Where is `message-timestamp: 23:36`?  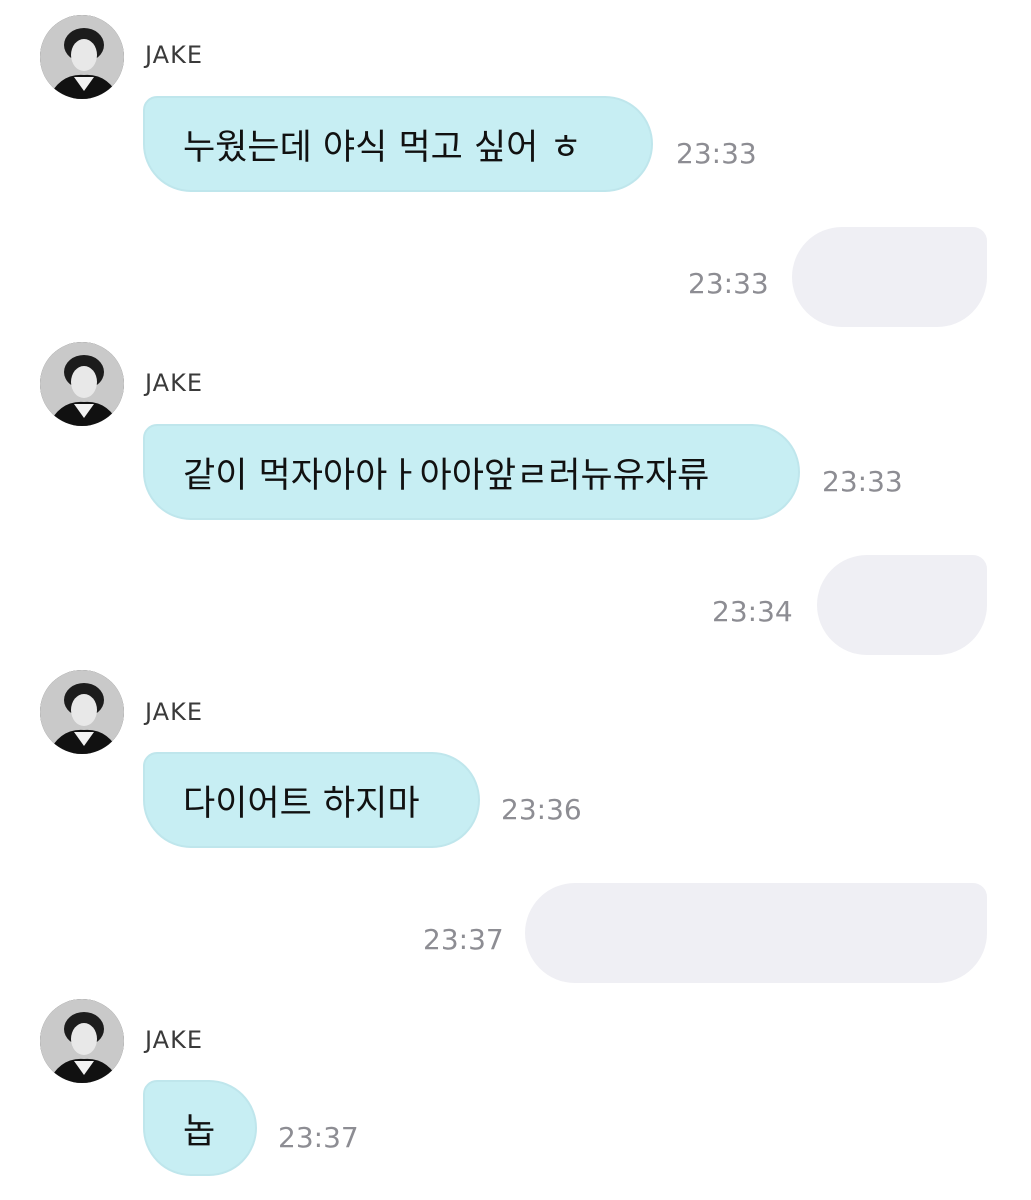
message-timestamp: 23:36 is located at coordinates (541, 809).